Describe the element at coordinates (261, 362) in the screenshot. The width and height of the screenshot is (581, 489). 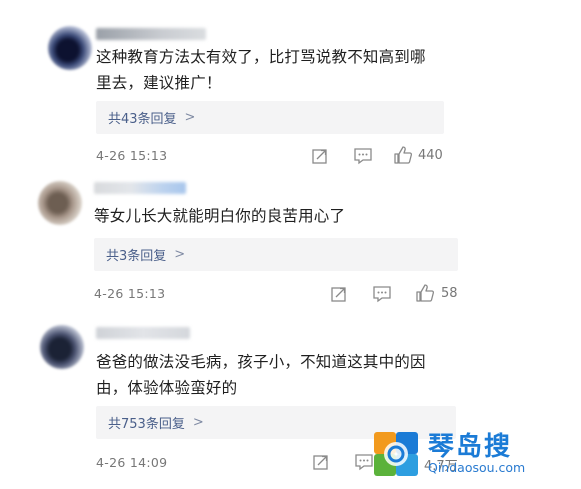
I see `comment-text-line: 爸爸的做法没毛病，孩子小，不知道这其中的因` at that location.